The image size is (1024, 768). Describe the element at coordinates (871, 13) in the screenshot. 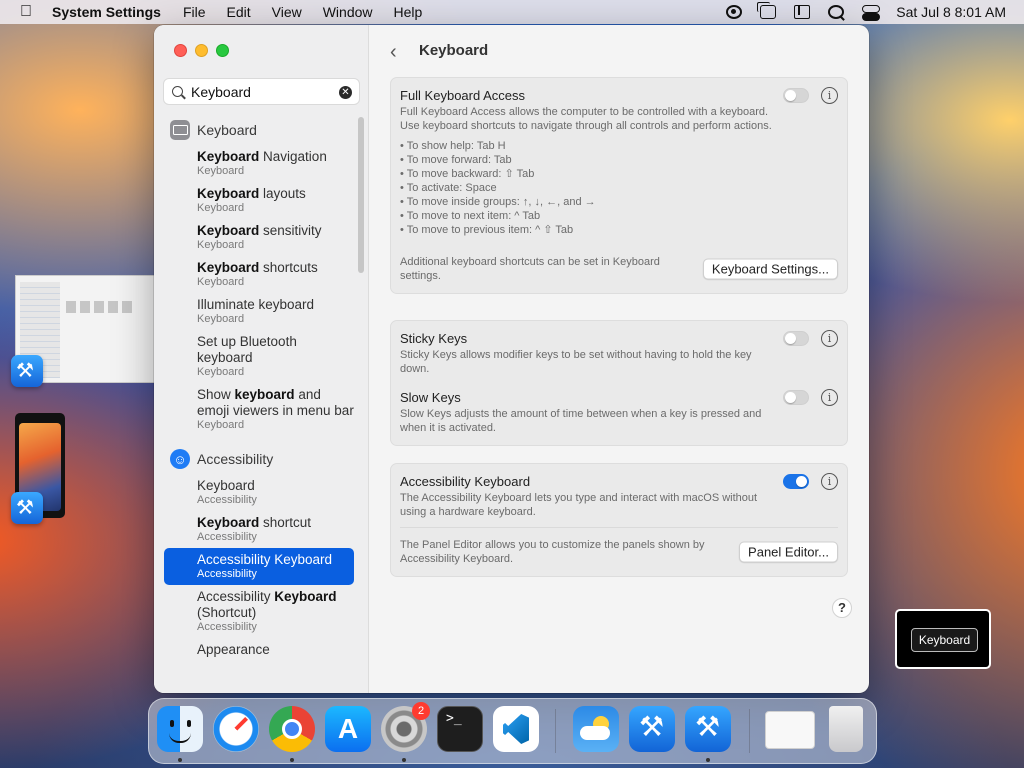

I see `control-center-icon` at that location.